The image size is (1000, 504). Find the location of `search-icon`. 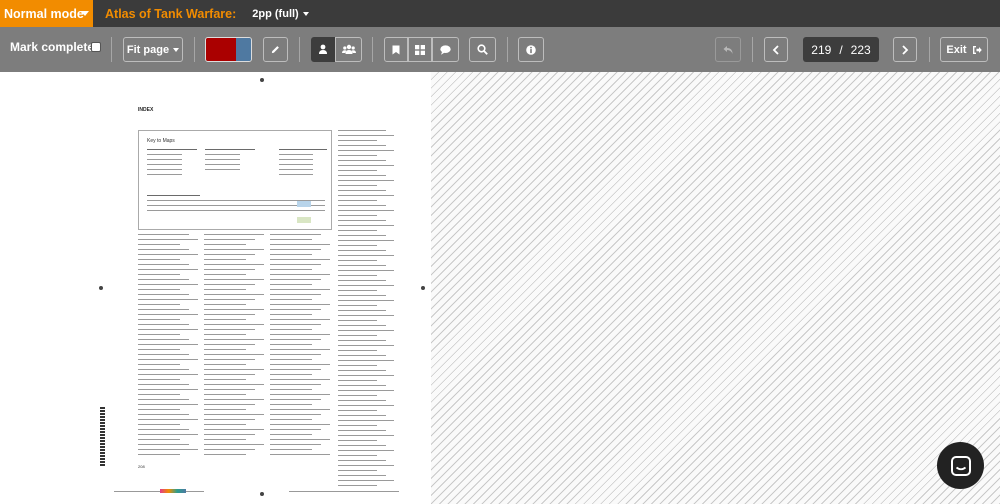

search-icon is located at coordinates (482, 49).